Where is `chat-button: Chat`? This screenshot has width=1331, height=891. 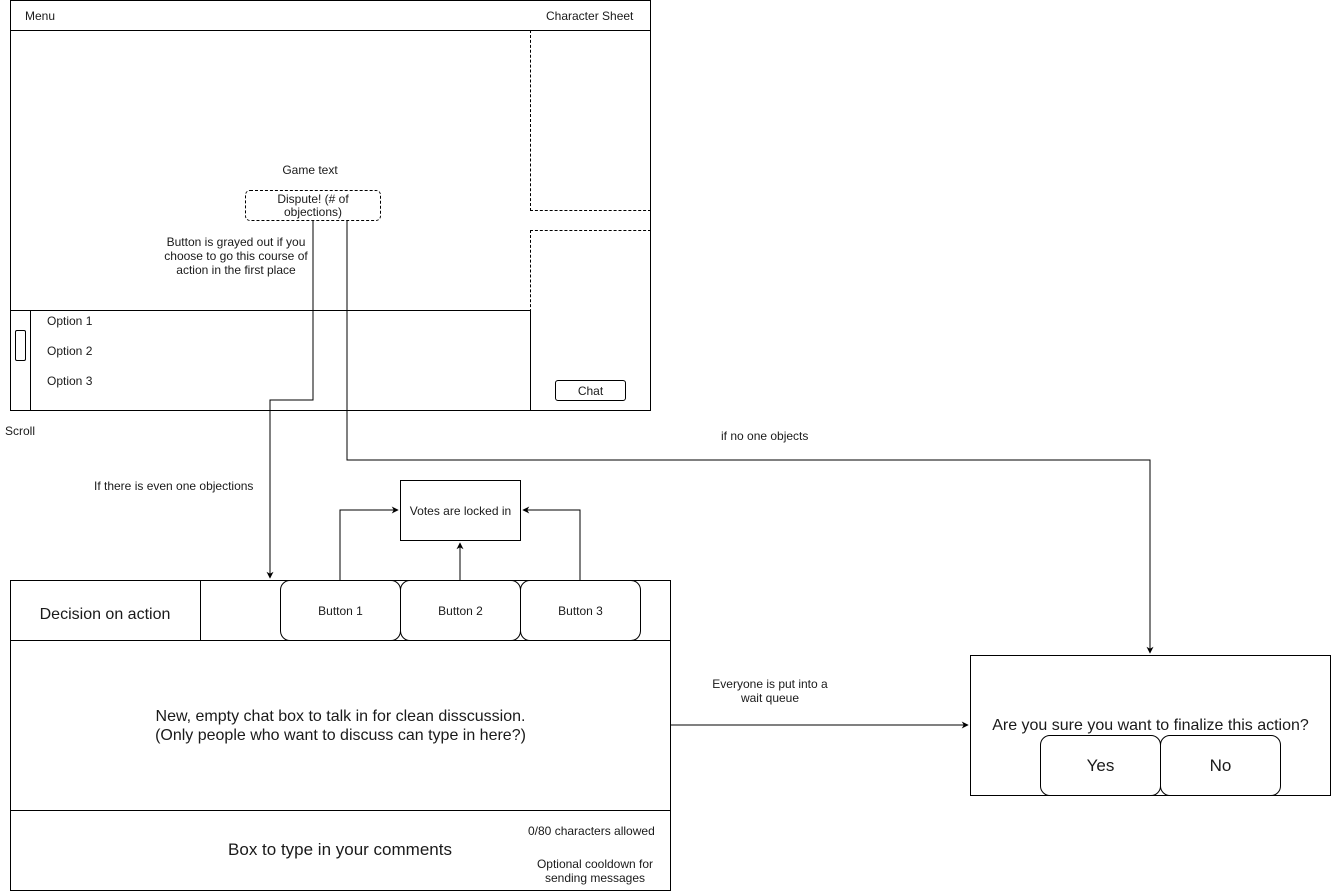
chat-button: Chat is located at coordinates (590, 390).